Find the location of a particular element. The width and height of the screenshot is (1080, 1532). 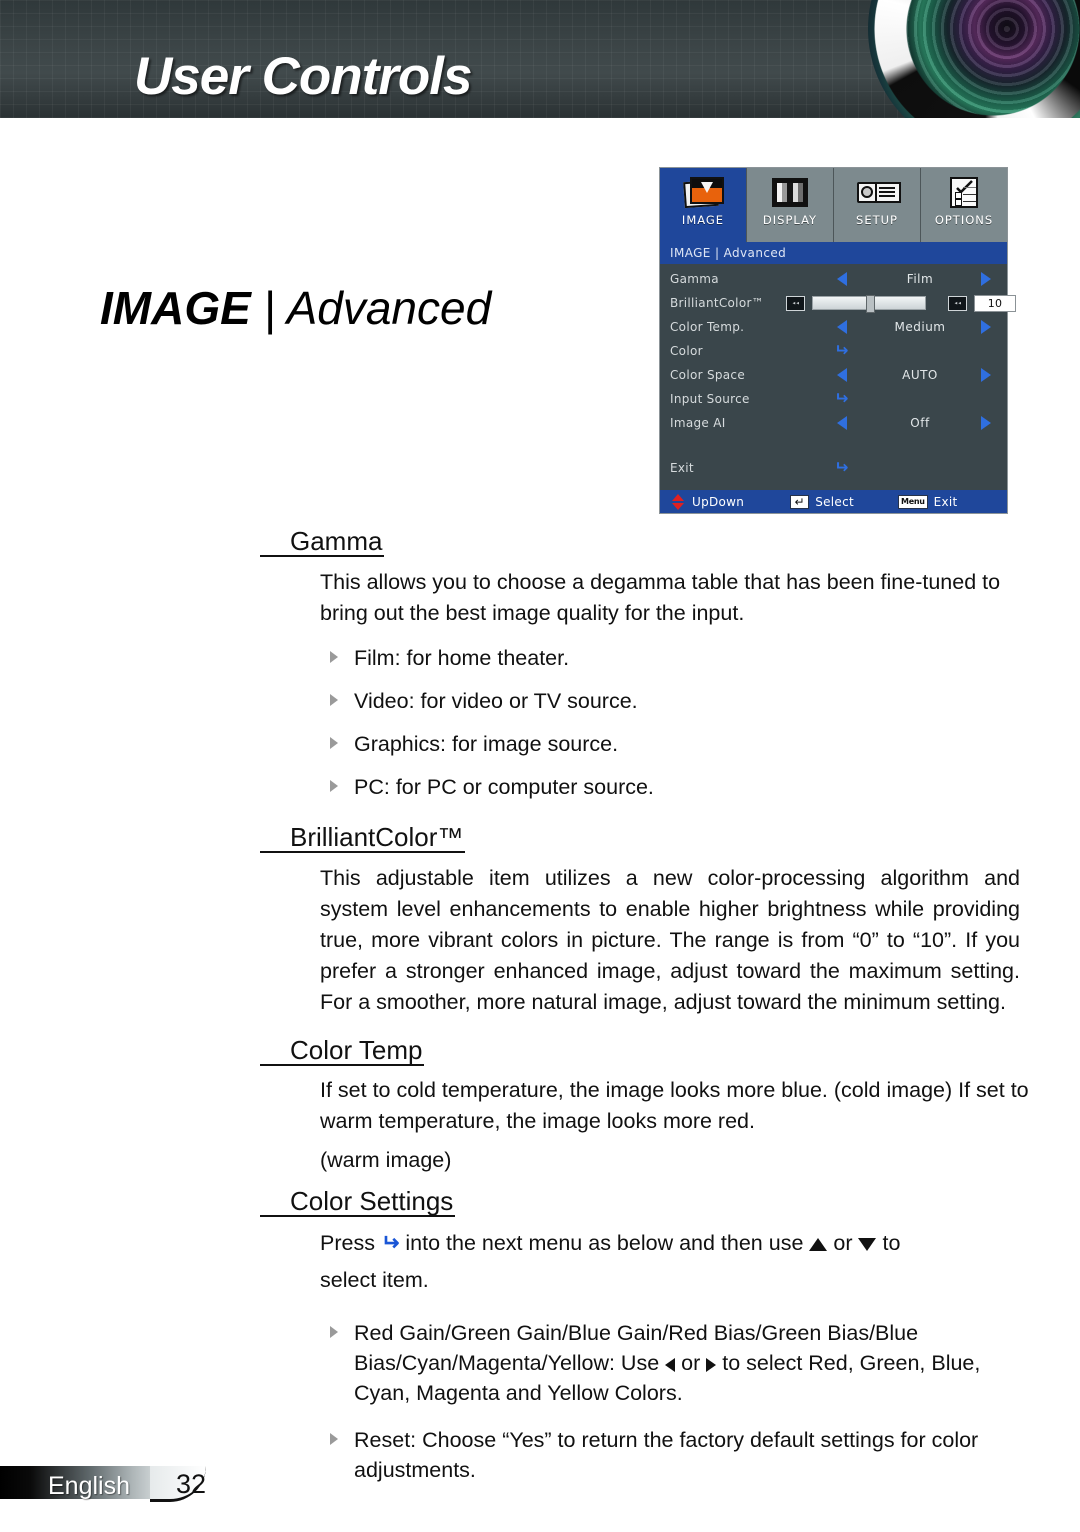

status-select: ↵ Select is located at coordinates (822, 501).